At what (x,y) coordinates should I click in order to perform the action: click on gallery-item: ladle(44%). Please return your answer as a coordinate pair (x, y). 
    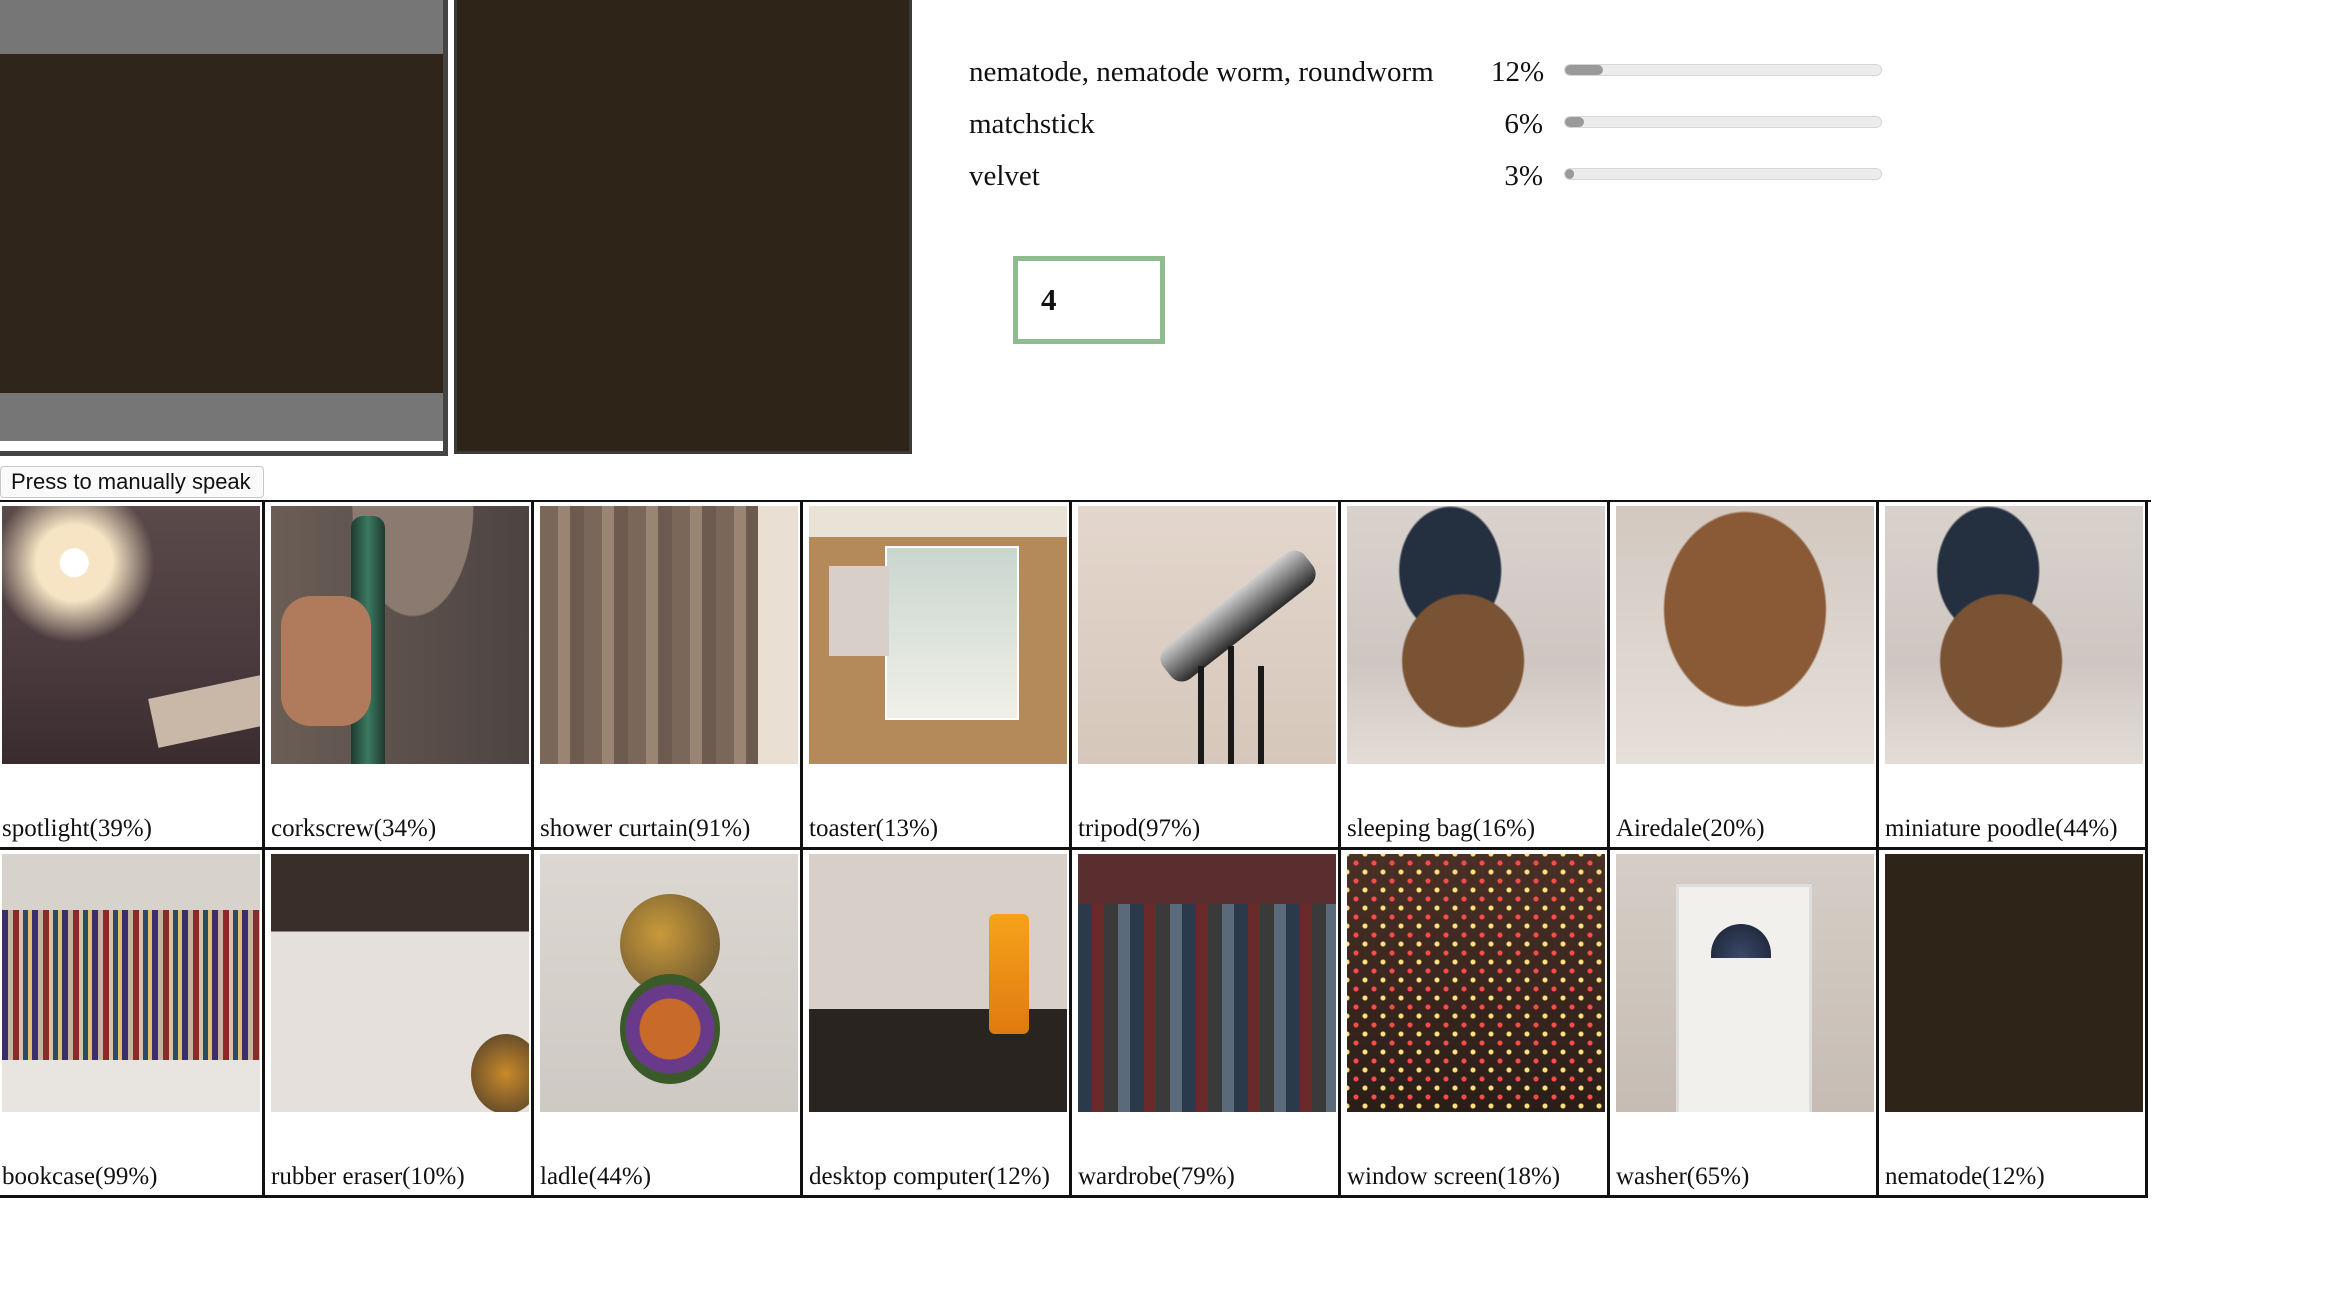
    Looking at the image, I should click on (668, 1024).